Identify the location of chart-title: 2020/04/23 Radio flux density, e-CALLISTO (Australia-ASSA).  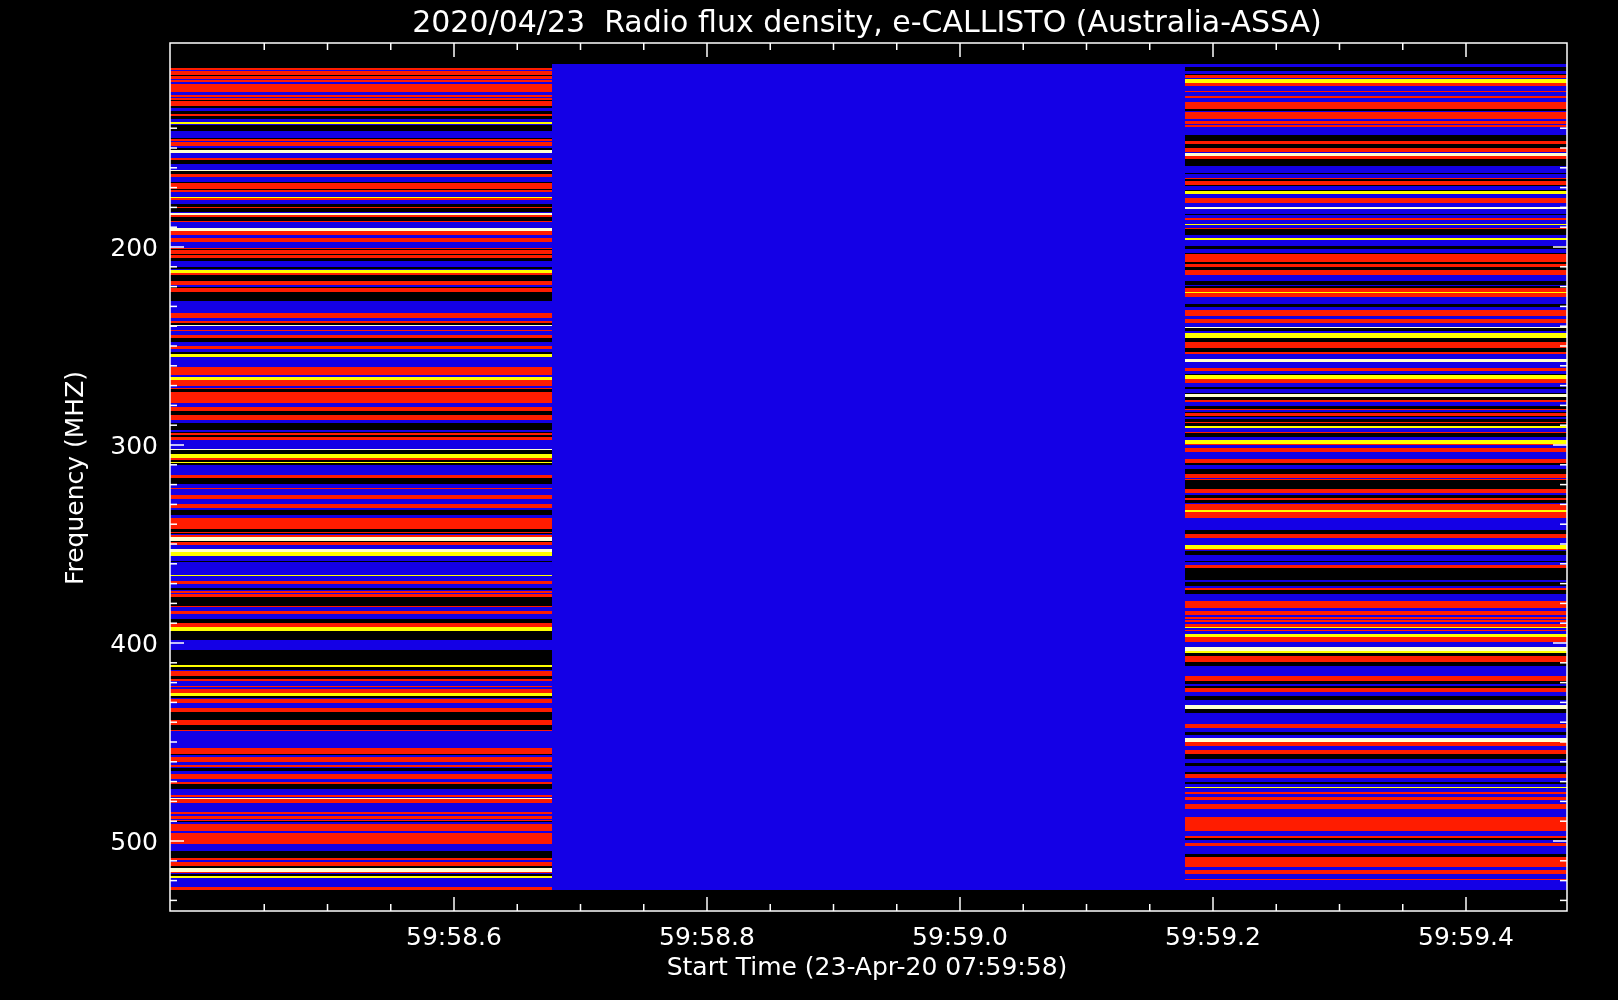
(867, 21).